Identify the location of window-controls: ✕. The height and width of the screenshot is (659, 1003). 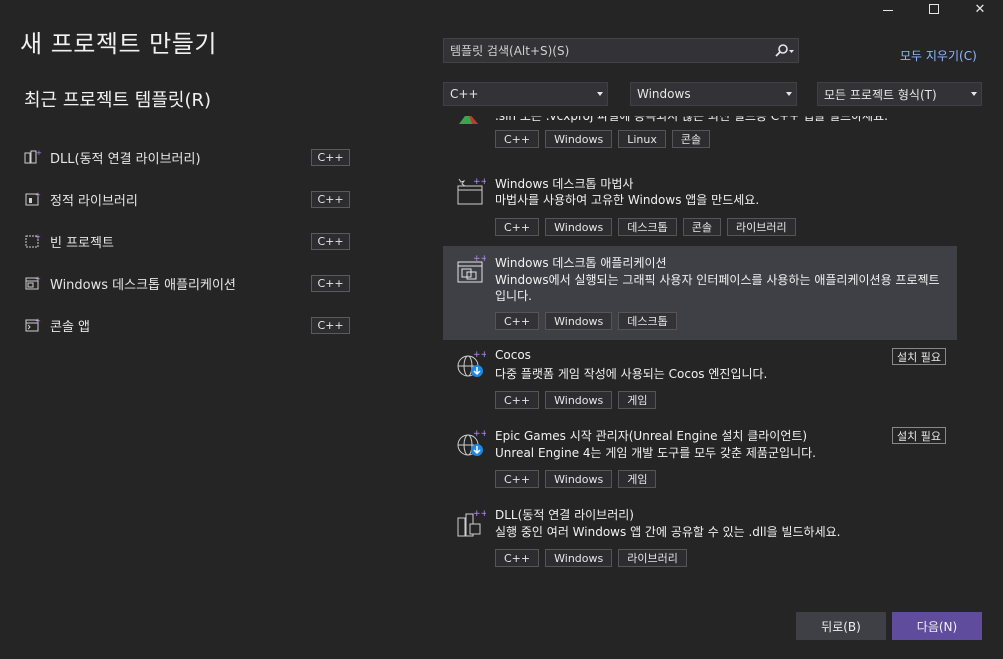
(934, 9).